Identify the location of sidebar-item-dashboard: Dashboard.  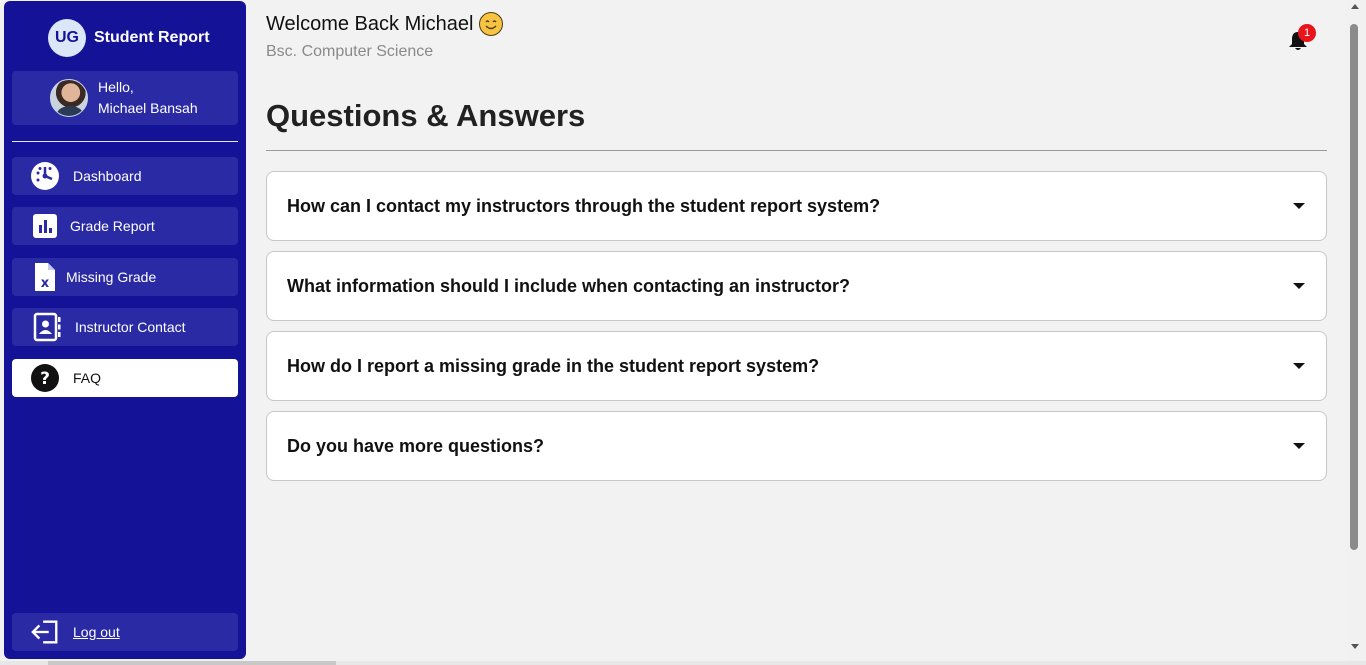
(125, 176).